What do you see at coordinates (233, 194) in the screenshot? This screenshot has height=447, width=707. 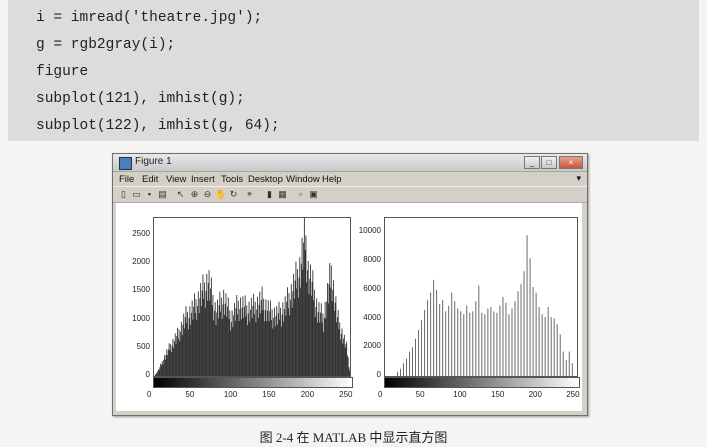 I see `rotate-icon: ↻` at bounding box center [233, 194].